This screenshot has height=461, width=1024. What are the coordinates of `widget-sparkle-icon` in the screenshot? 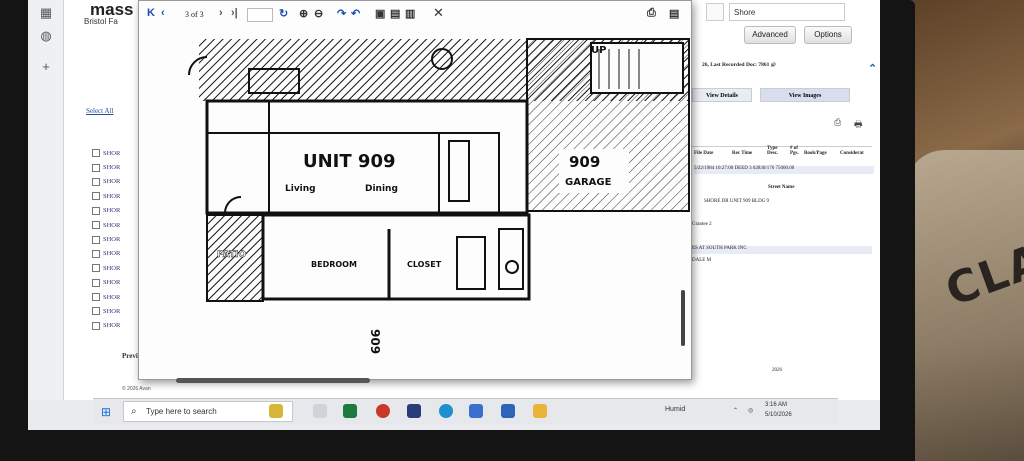 It's located at (276, 411).